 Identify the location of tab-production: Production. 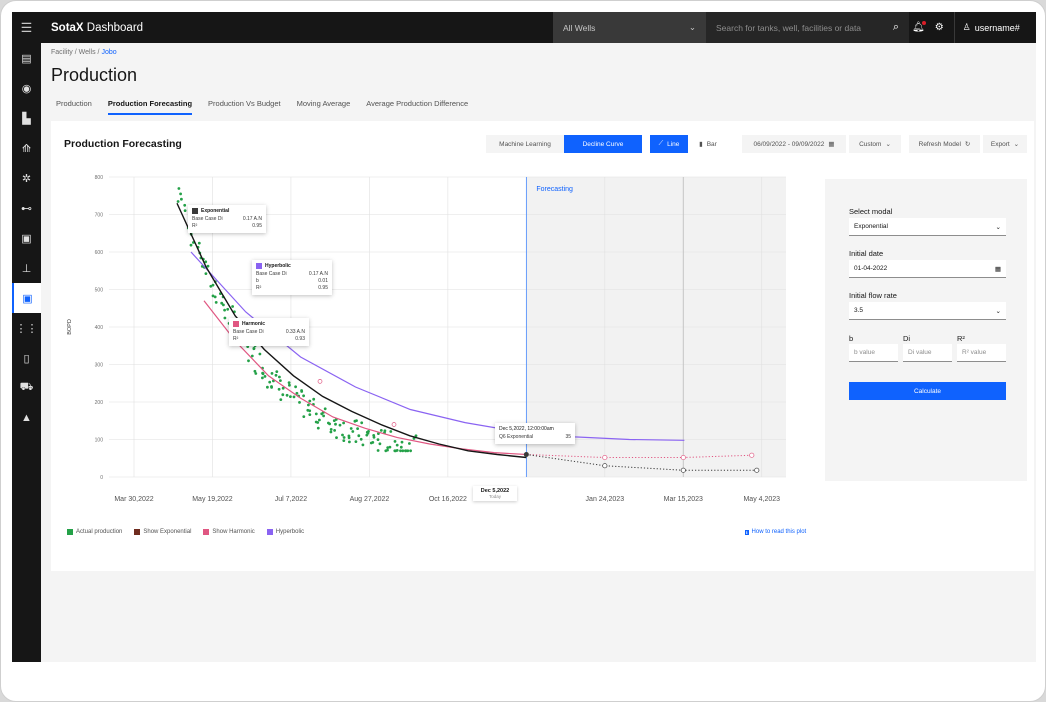
(74, 107).